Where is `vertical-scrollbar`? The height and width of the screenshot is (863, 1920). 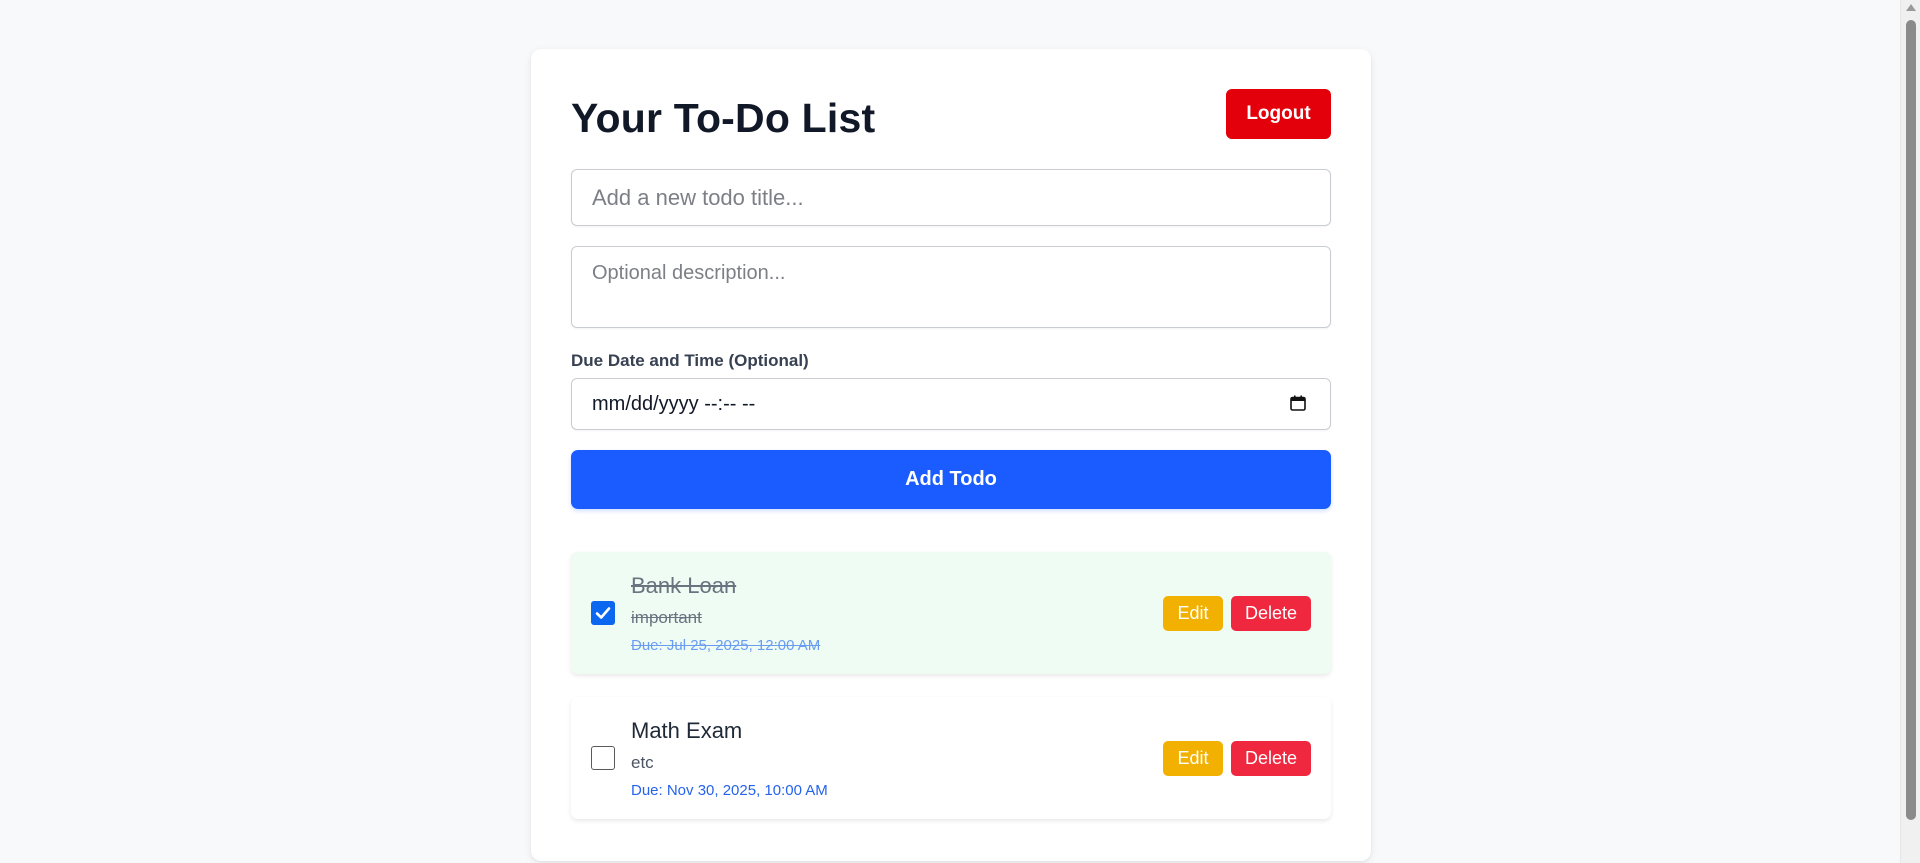 vertical-scrollbar is located at coordinates (1910, 431).